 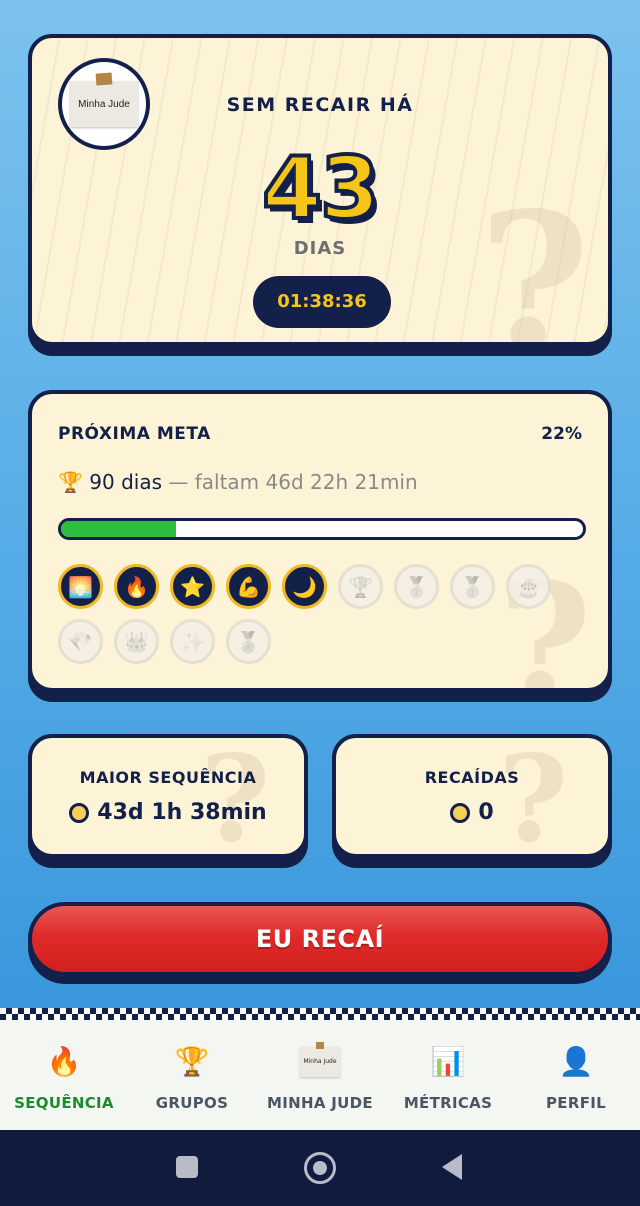 I want to click on note-icon: Minha Jude, so click(x=320, y=1062).